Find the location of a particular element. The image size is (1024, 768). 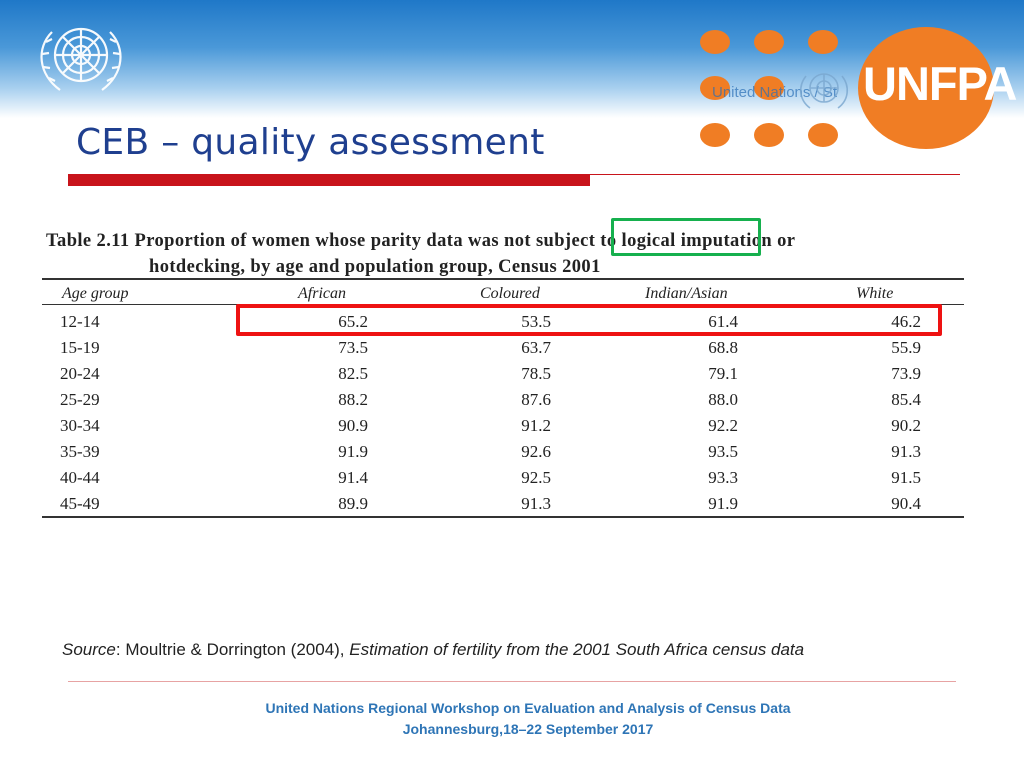

table-cell-value: 92.2 is located at coordinates (723, 425).